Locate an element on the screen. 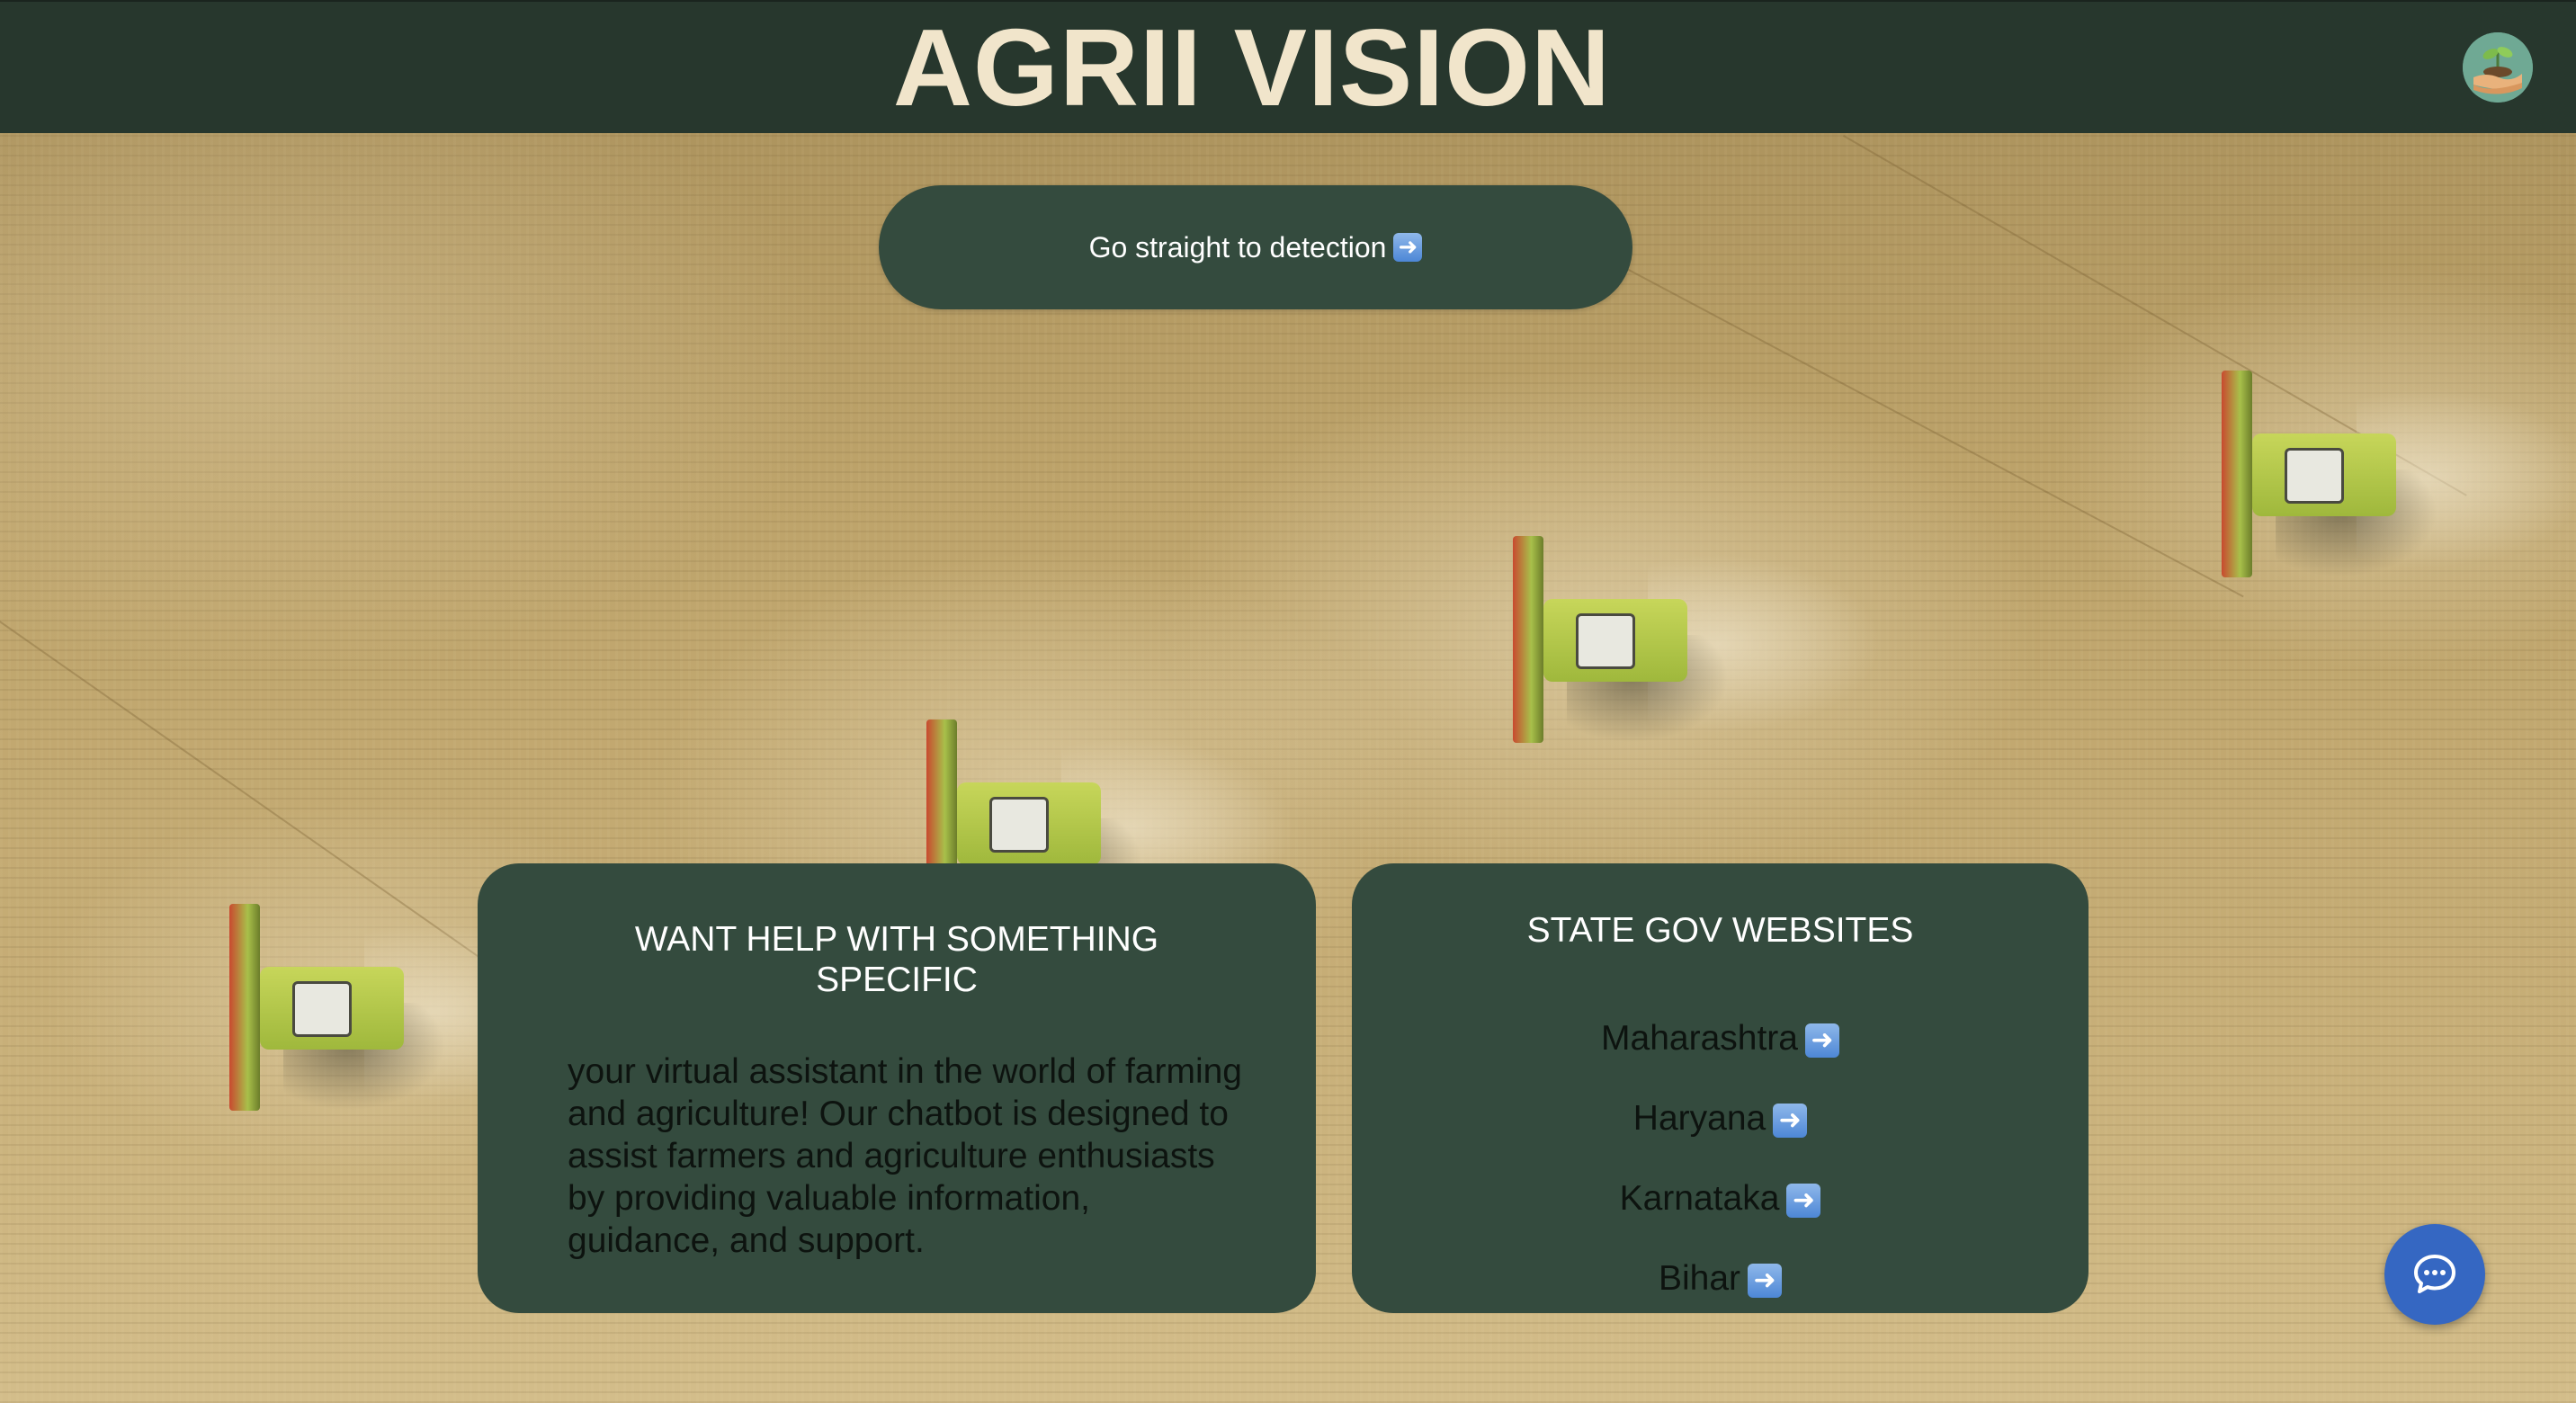 This screenshot has width=2576, height=1403. detect-button-label: Go straight to detection is located at coordinates (1237, 247).